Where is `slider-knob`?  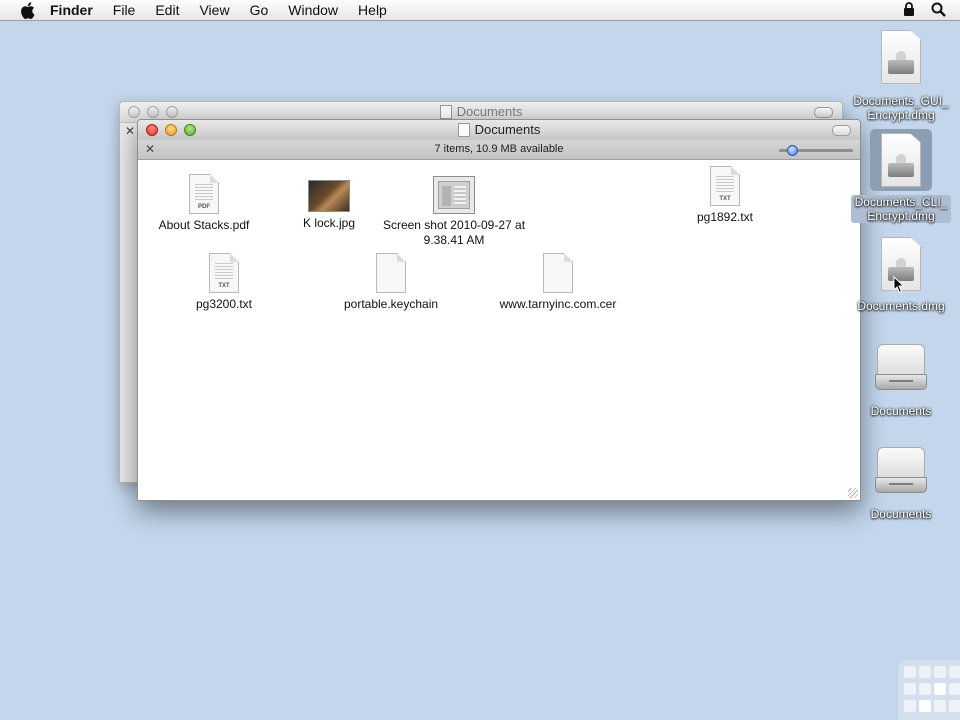 slider-knob is located at coordinates (792, 150).